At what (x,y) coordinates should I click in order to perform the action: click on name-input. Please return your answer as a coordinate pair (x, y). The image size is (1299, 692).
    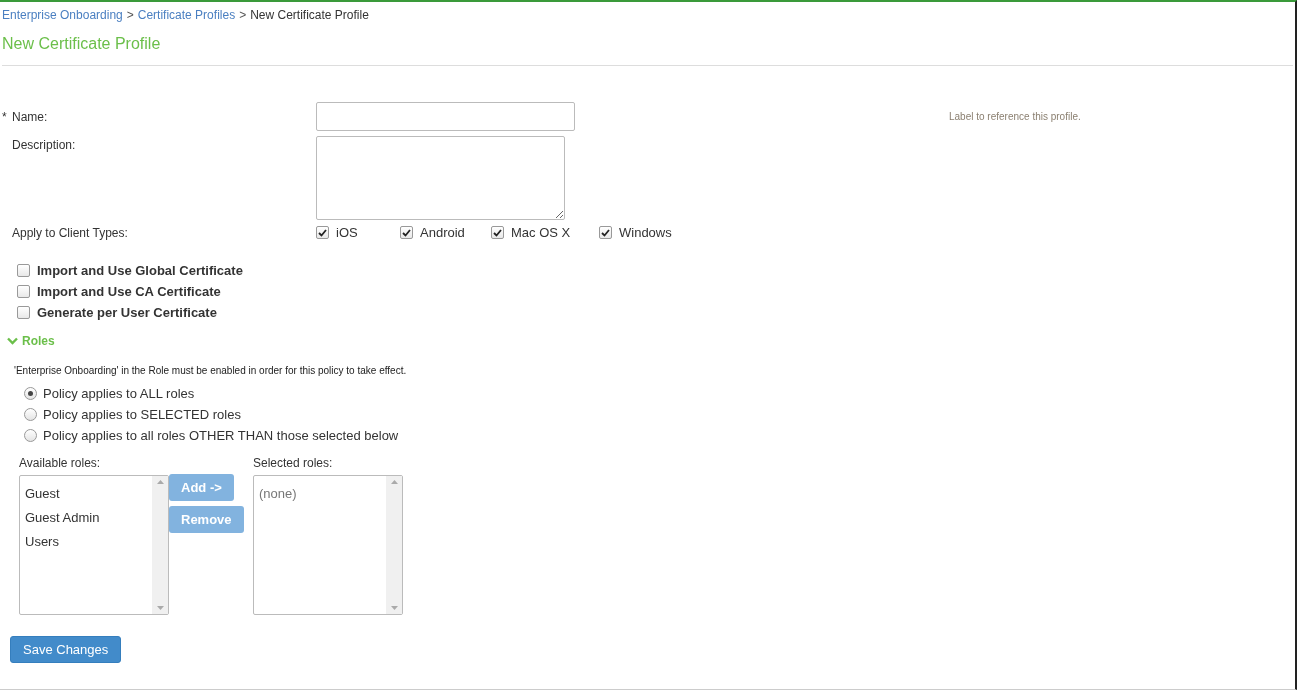
    Looking at the image, I should click on (445, 116).